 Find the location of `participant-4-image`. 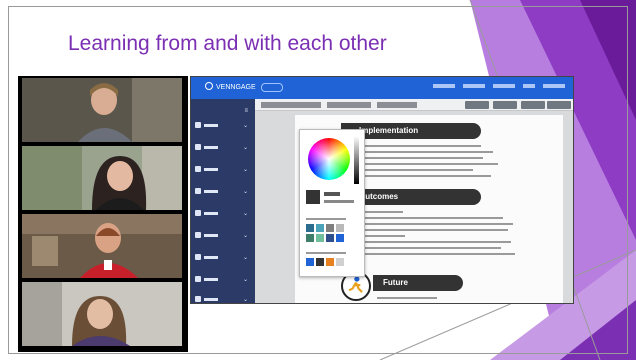

participant-4-image is located at coordinates (102, 314).